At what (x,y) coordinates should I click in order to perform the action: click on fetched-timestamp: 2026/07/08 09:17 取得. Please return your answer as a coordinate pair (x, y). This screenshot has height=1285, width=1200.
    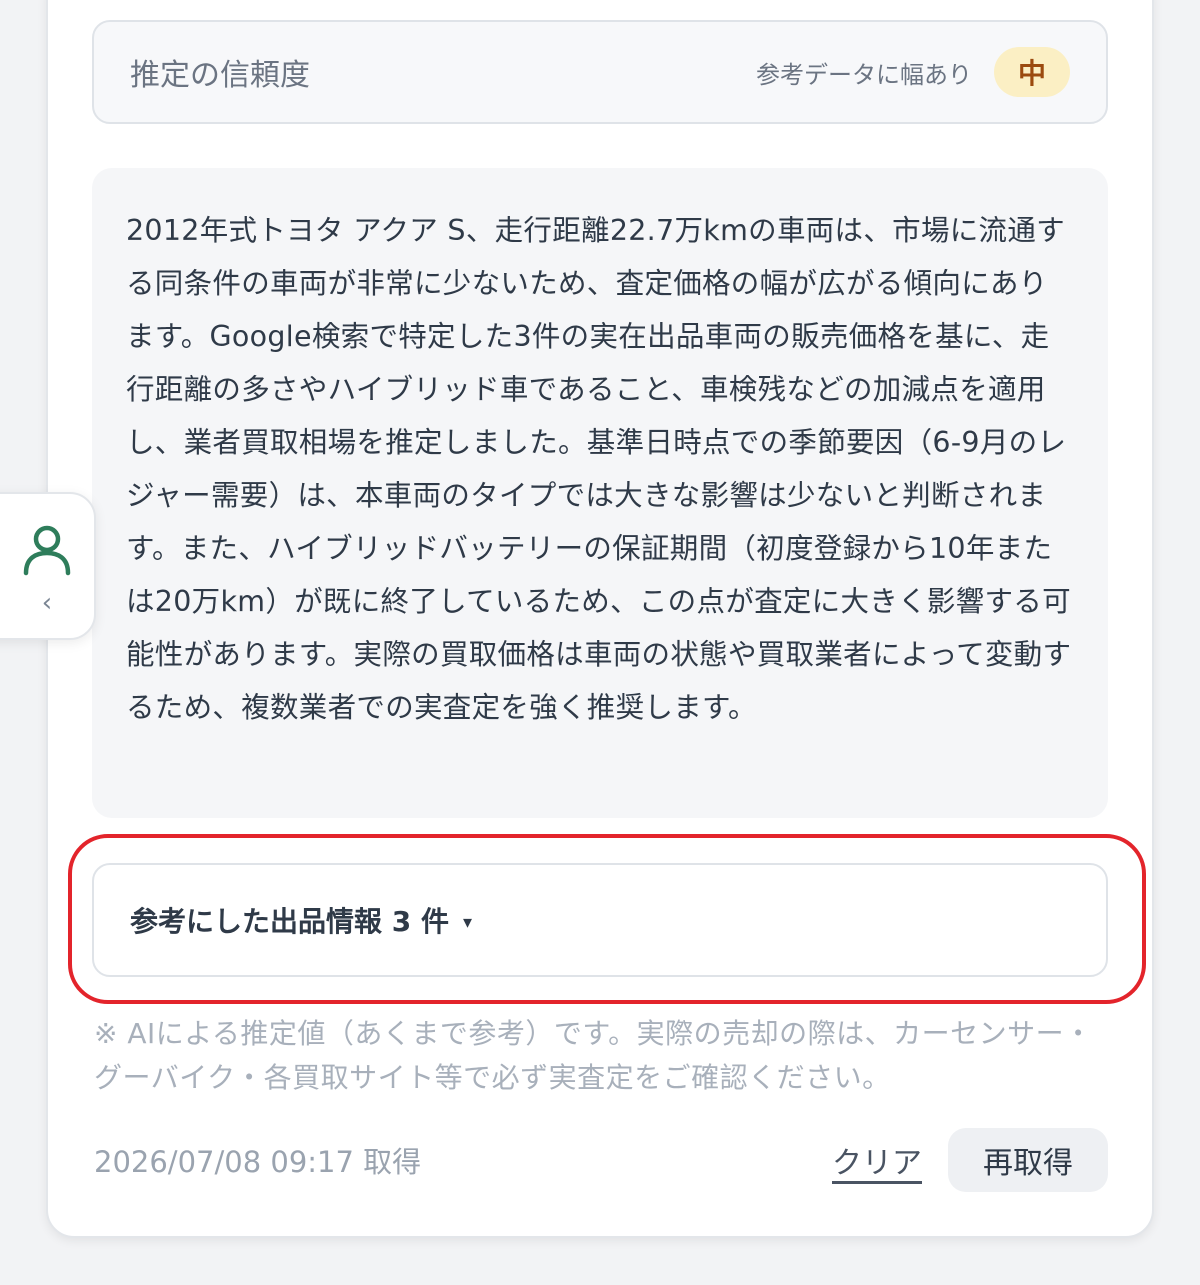
    Looking at the image, I should click on (258, 1162).